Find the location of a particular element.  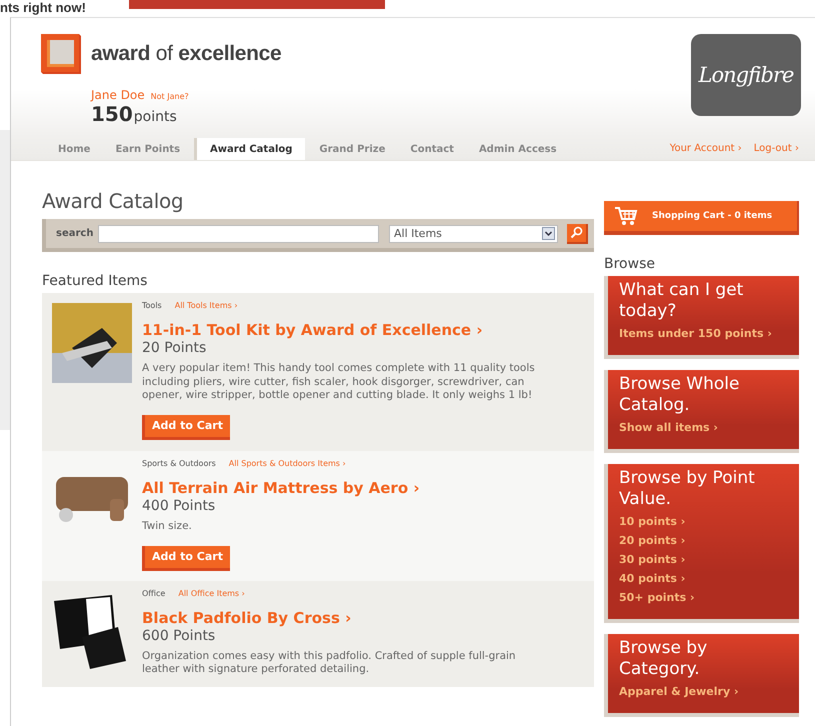

item-title-link: Black Padfolio By Cross › is located at coordinates (342, 617).